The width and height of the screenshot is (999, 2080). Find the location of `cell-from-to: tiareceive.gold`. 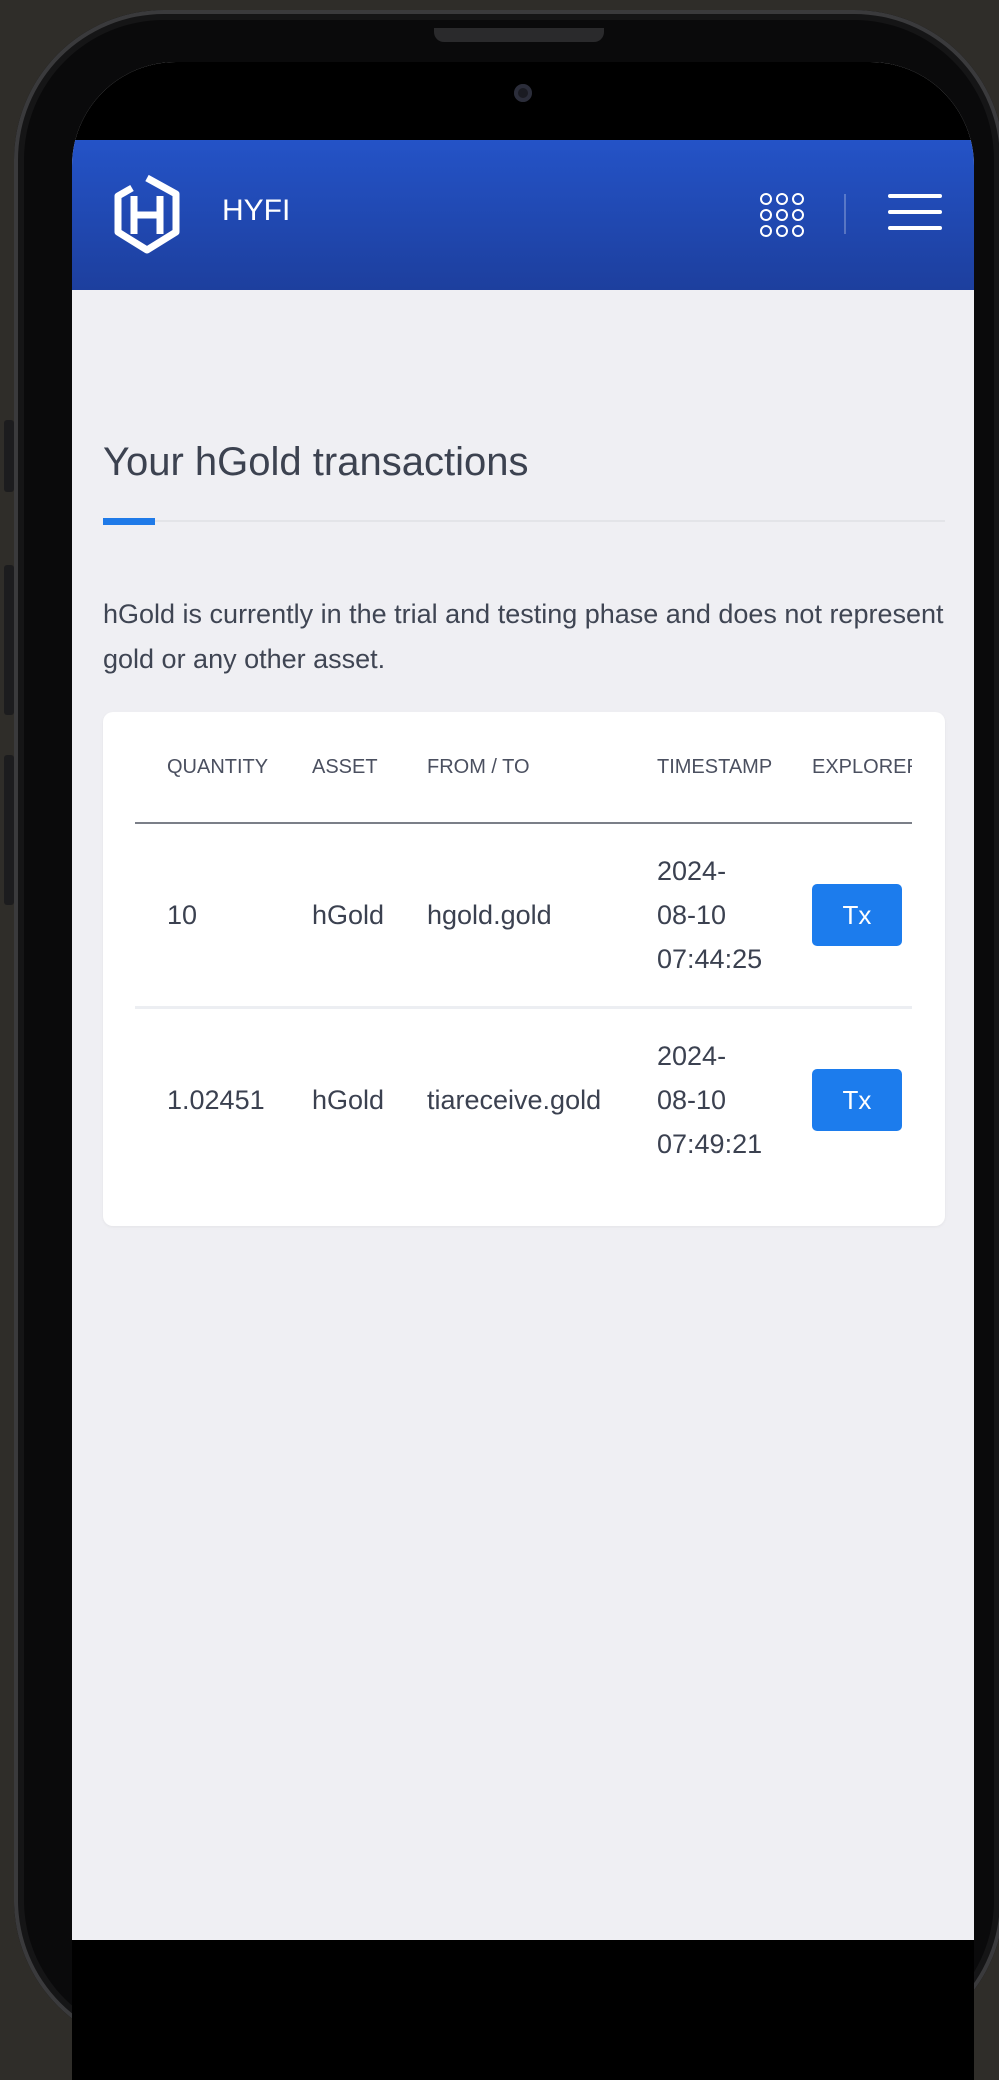

cell-from-to: tiareceive.gold is located at coordinates (514, 1099).